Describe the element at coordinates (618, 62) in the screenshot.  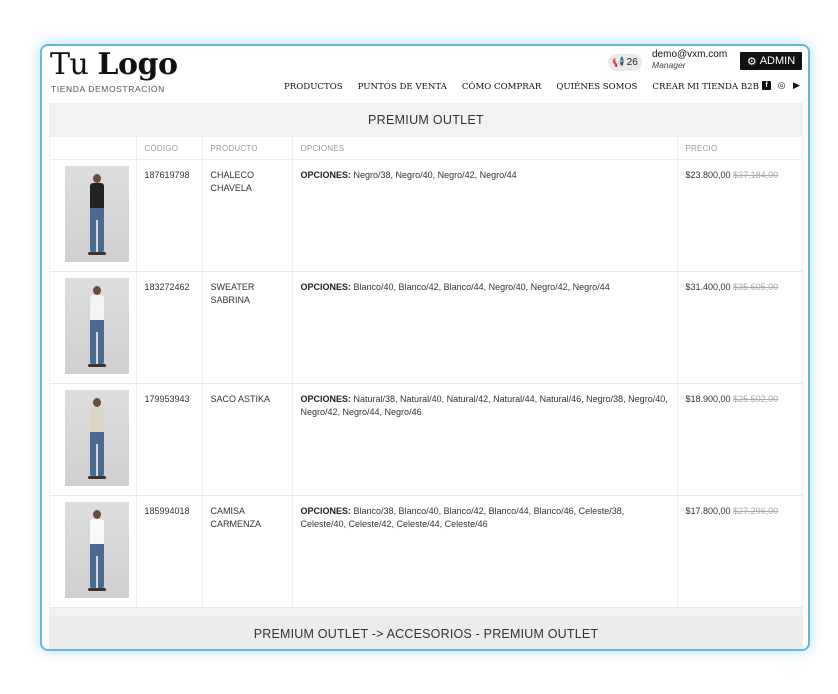
I see `megaphone-icon: 📢` at that location.